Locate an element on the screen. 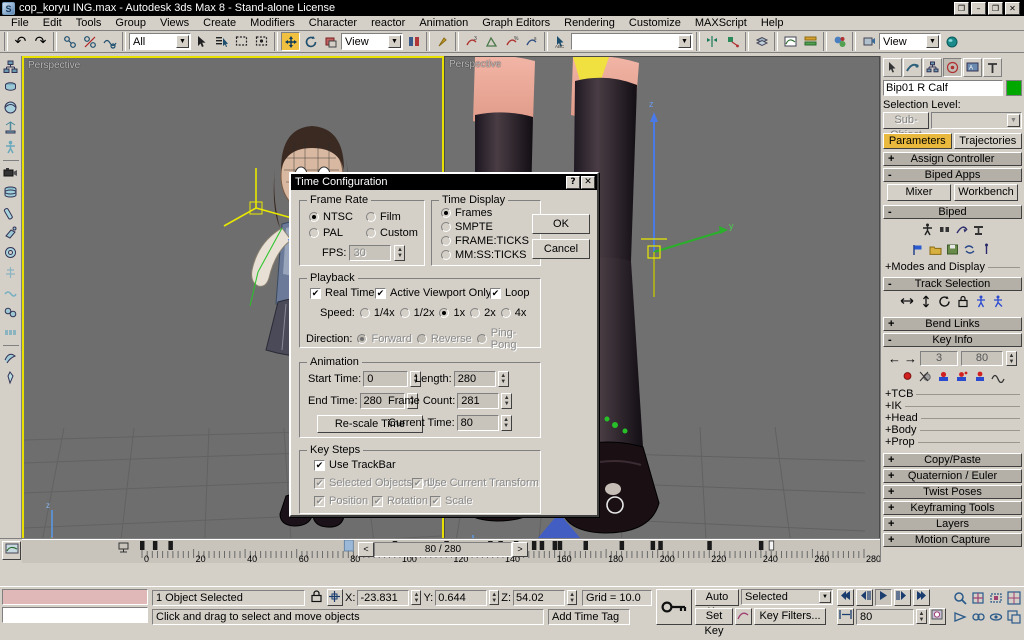 The height and width of the screenshot is (640, 1024). mixer-button: Mixer is located at coordinates (919, 192).